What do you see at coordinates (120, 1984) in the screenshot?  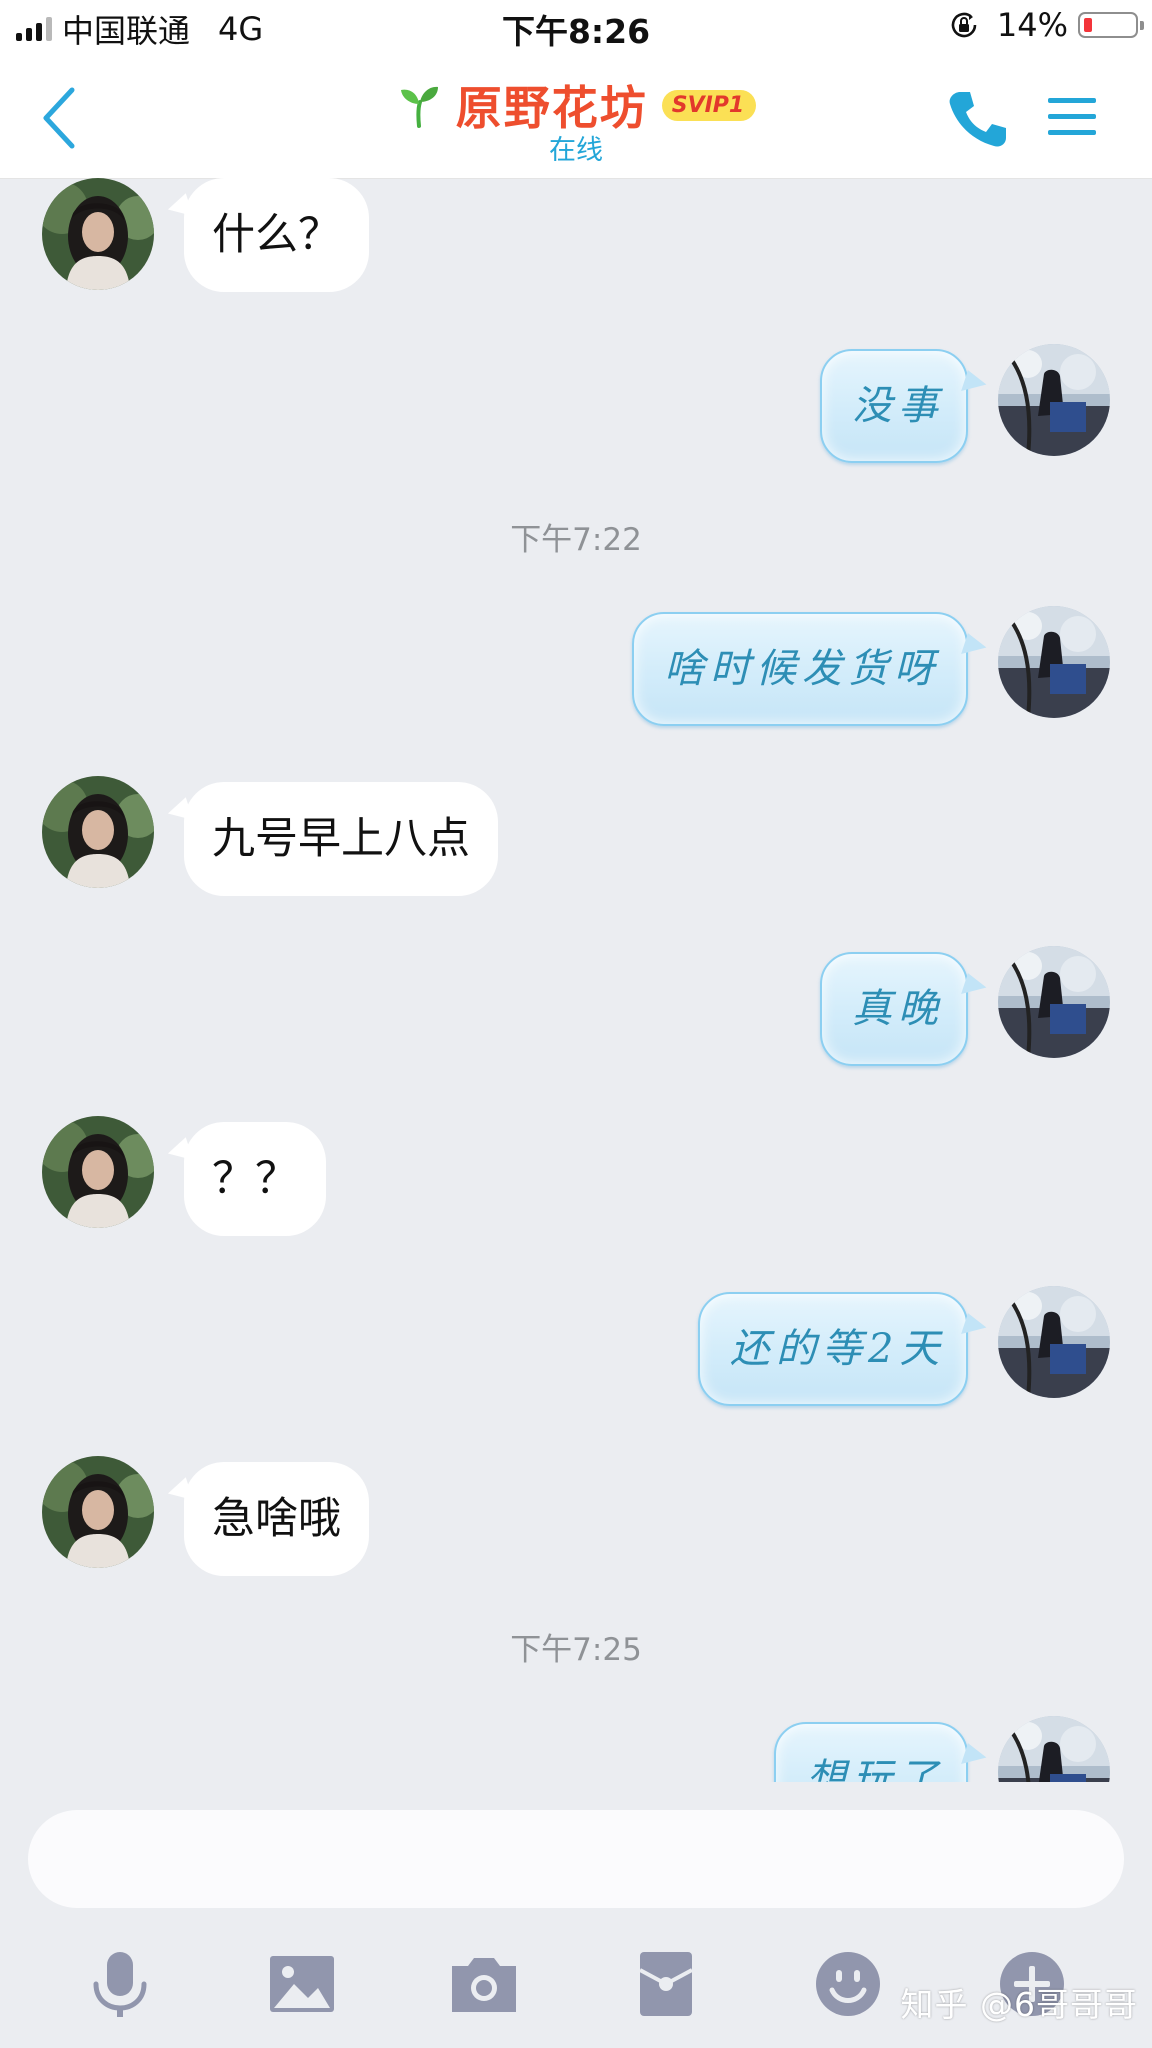 I see `microphone-icon` at bounding box center [120, 1984].